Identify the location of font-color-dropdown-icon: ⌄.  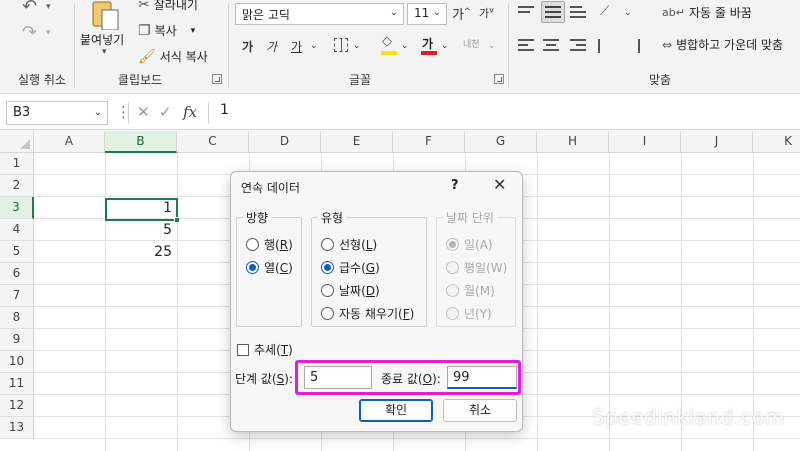
(445, 46).